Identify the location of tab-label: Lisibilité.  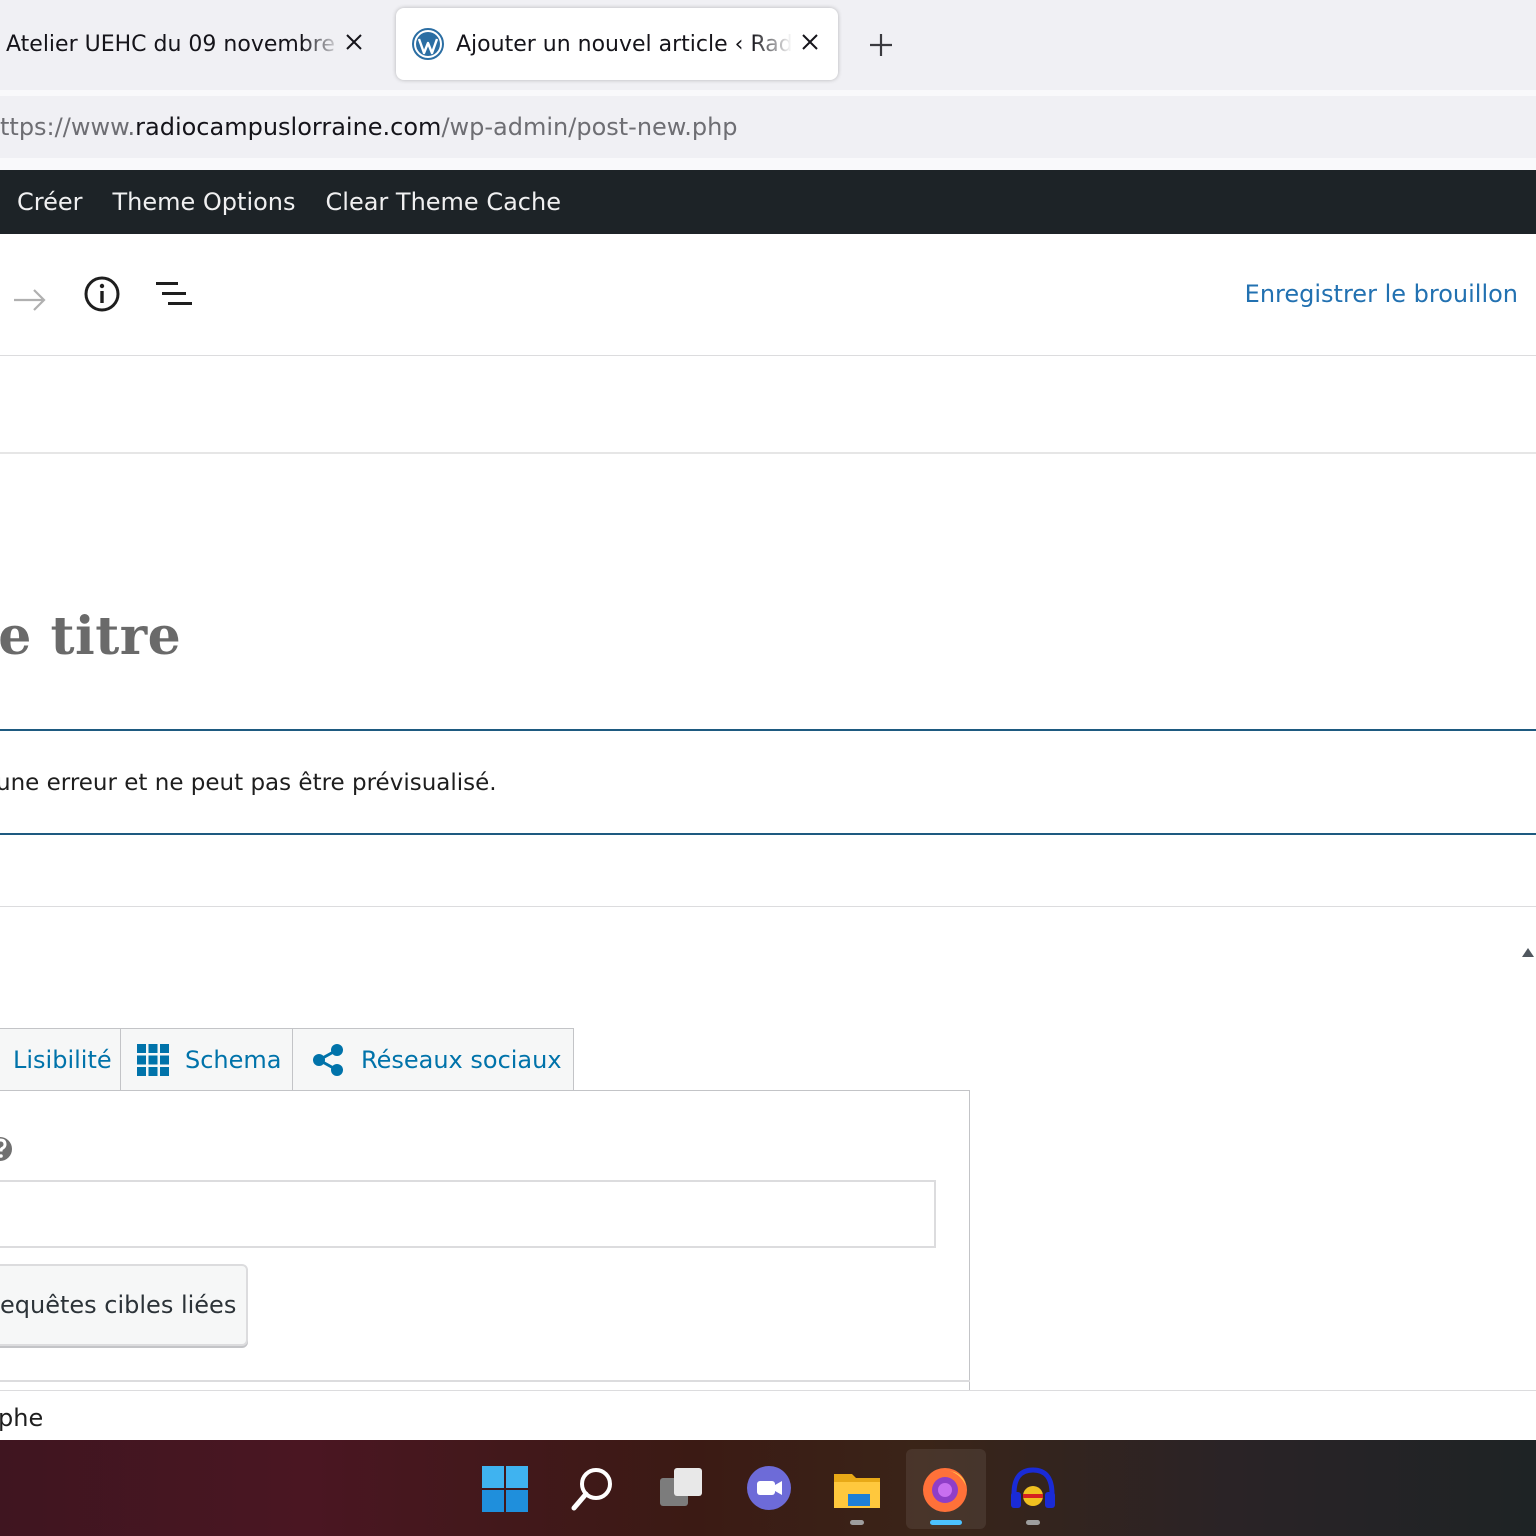
(62, 1060).